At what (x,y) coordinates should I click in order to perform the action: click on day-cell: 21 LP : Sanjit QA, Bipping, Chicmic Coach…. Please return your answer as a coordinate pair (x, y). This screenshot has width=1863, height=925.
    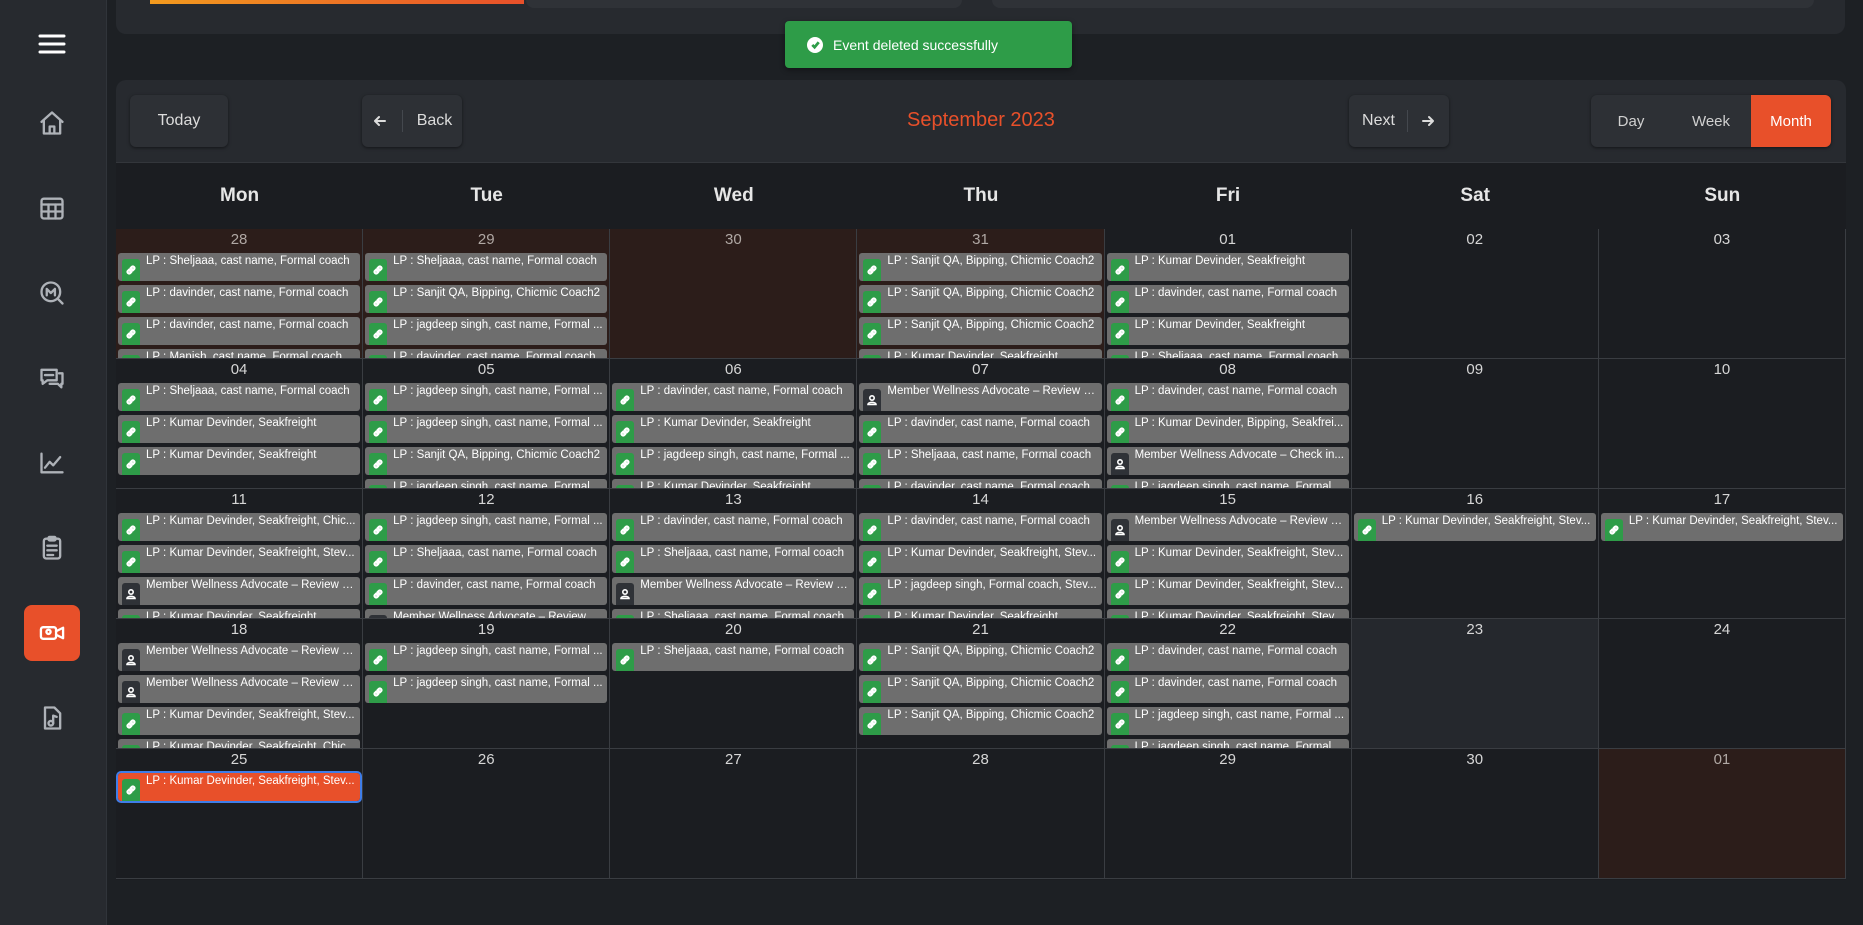
    Looking at the image, I should click on (981, 684).